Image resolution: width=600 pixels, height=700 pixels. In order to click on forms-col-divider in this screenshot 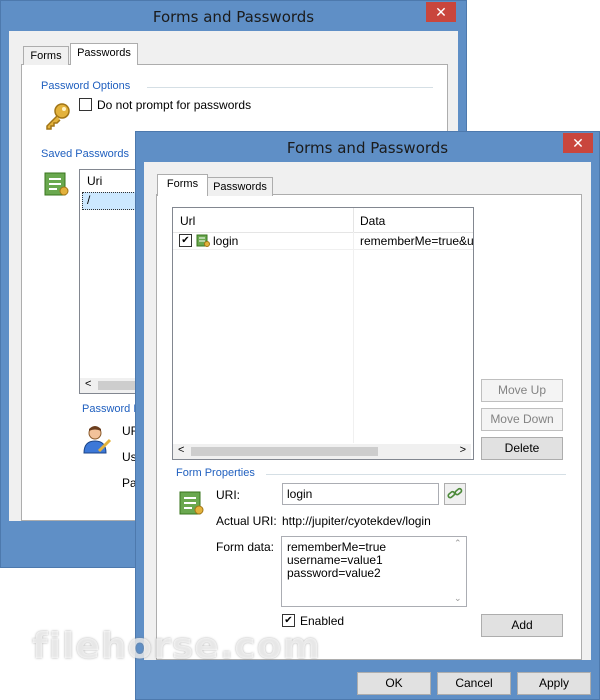, I will do `click(353, 220)`.